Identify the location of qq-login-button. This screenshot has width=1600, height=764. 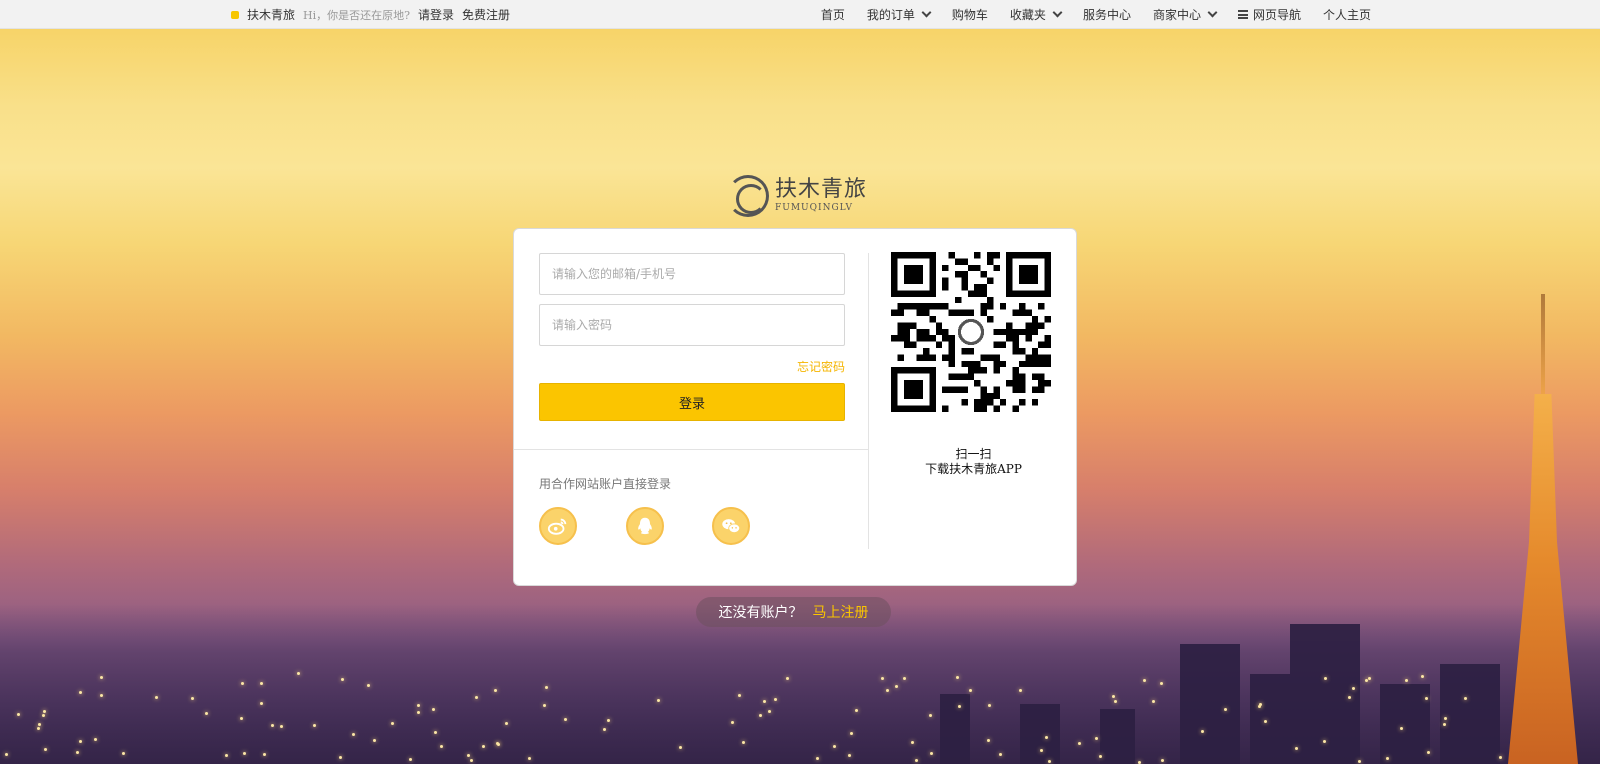
(645, 526).